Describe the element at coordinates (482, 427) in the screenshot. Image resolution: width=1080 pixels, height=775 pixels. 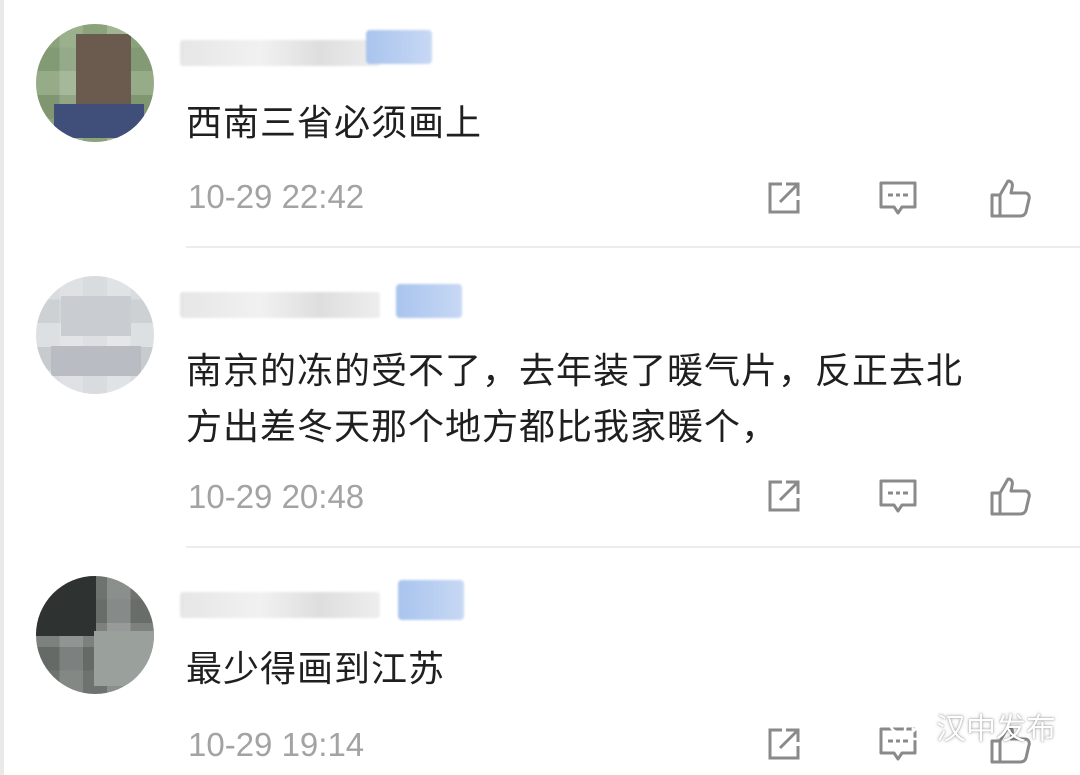
I see `comment-text-line-2: 方出差冬天那个地方都比我家暖个，` at that location.